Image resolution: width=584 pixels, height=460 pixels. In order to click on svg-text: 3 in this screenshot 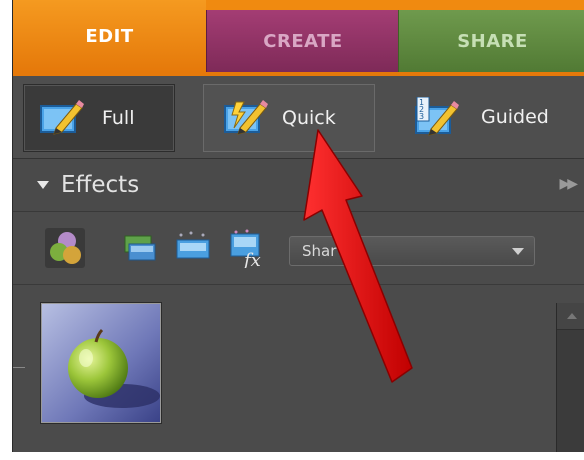, I will do `click(421, 116)`.